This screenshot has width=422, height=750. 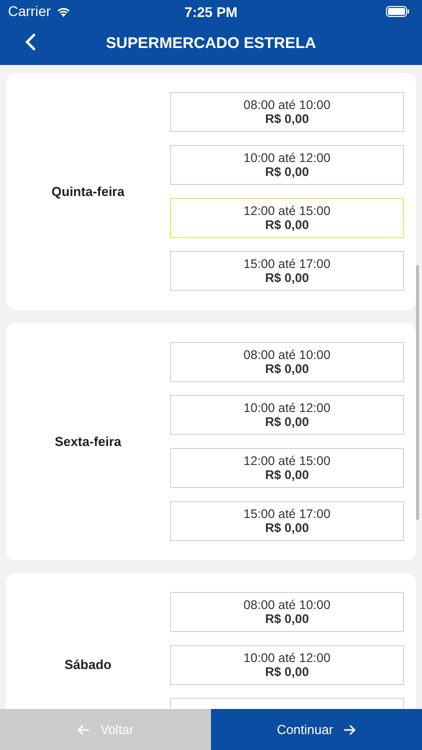 I want to click on clock: 7:25 PM, so click(x=211, y=12).